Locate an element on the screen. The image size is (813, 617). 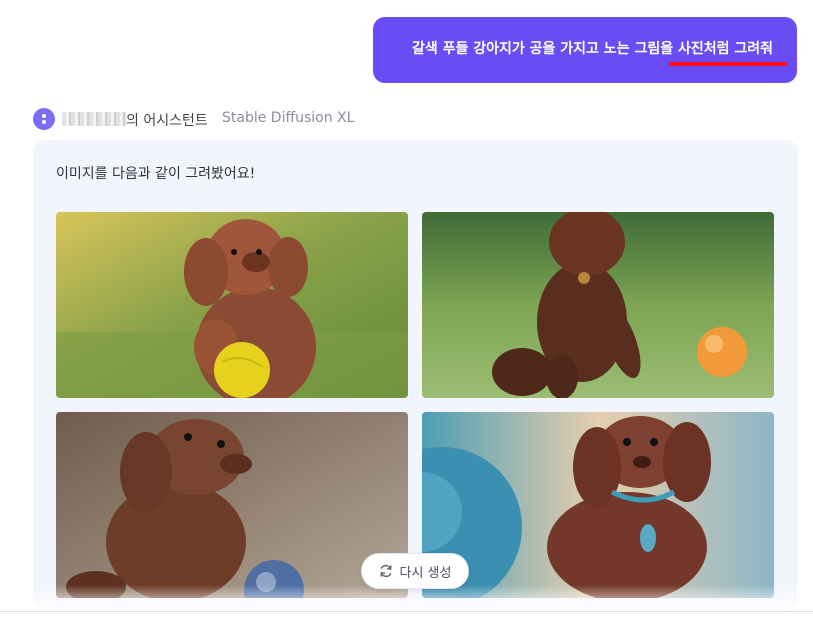
text-highlight-underline is located at coordinates (728, 64).